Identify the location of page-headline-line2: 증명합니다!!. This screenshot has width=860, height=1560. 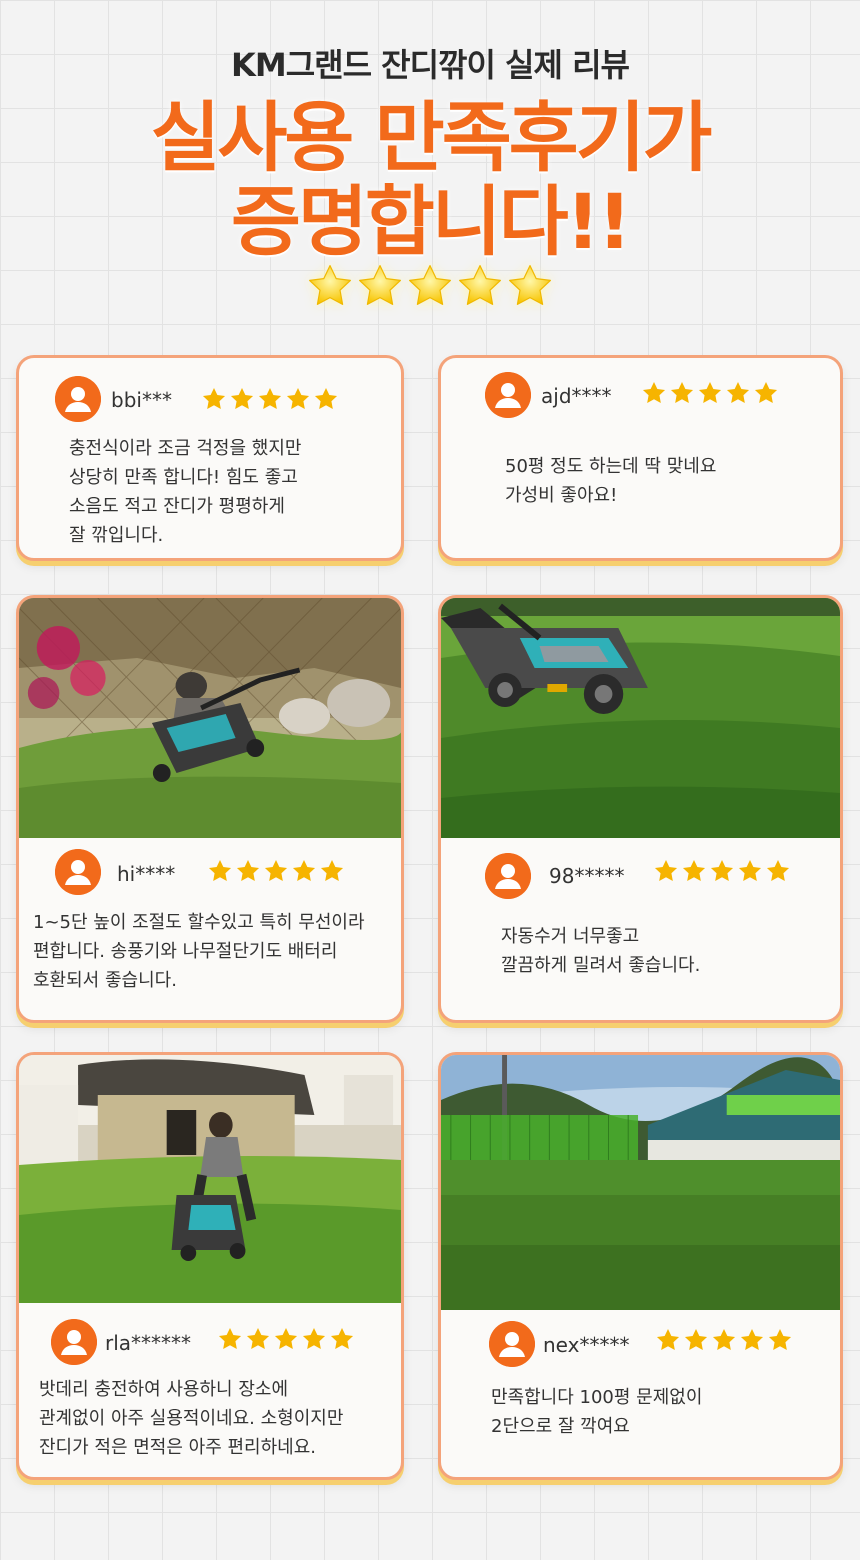
(431, 221).